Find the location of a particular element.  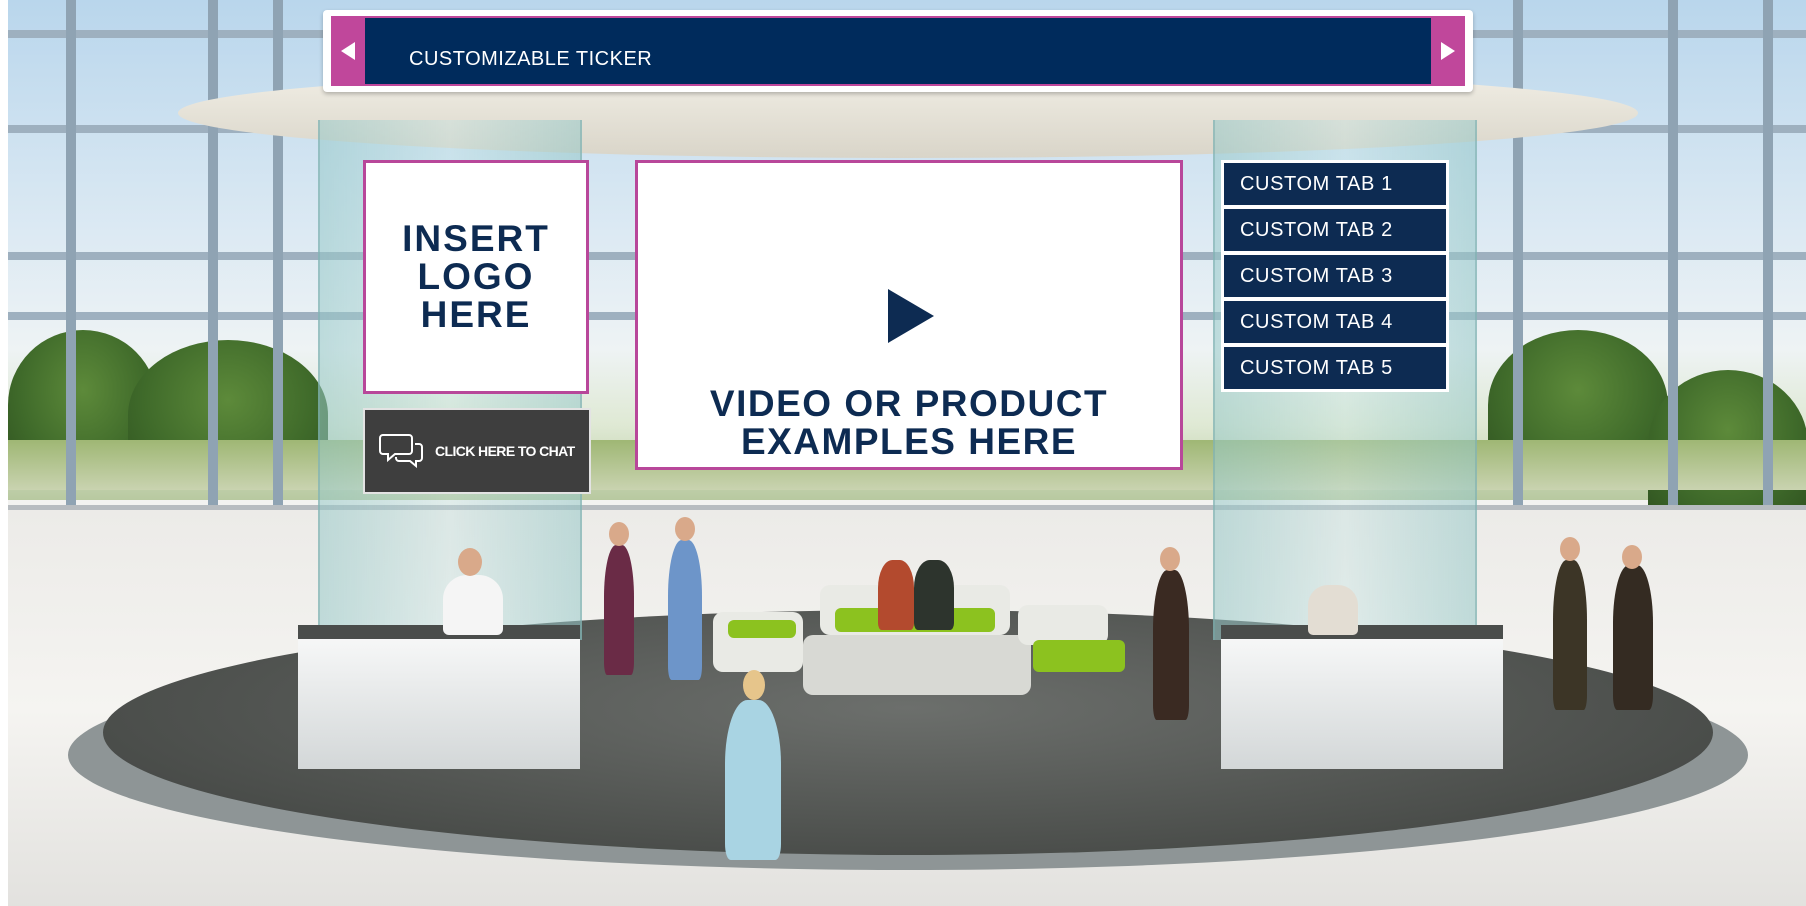

triangle-left-icon is located at coordinates (348, 51).